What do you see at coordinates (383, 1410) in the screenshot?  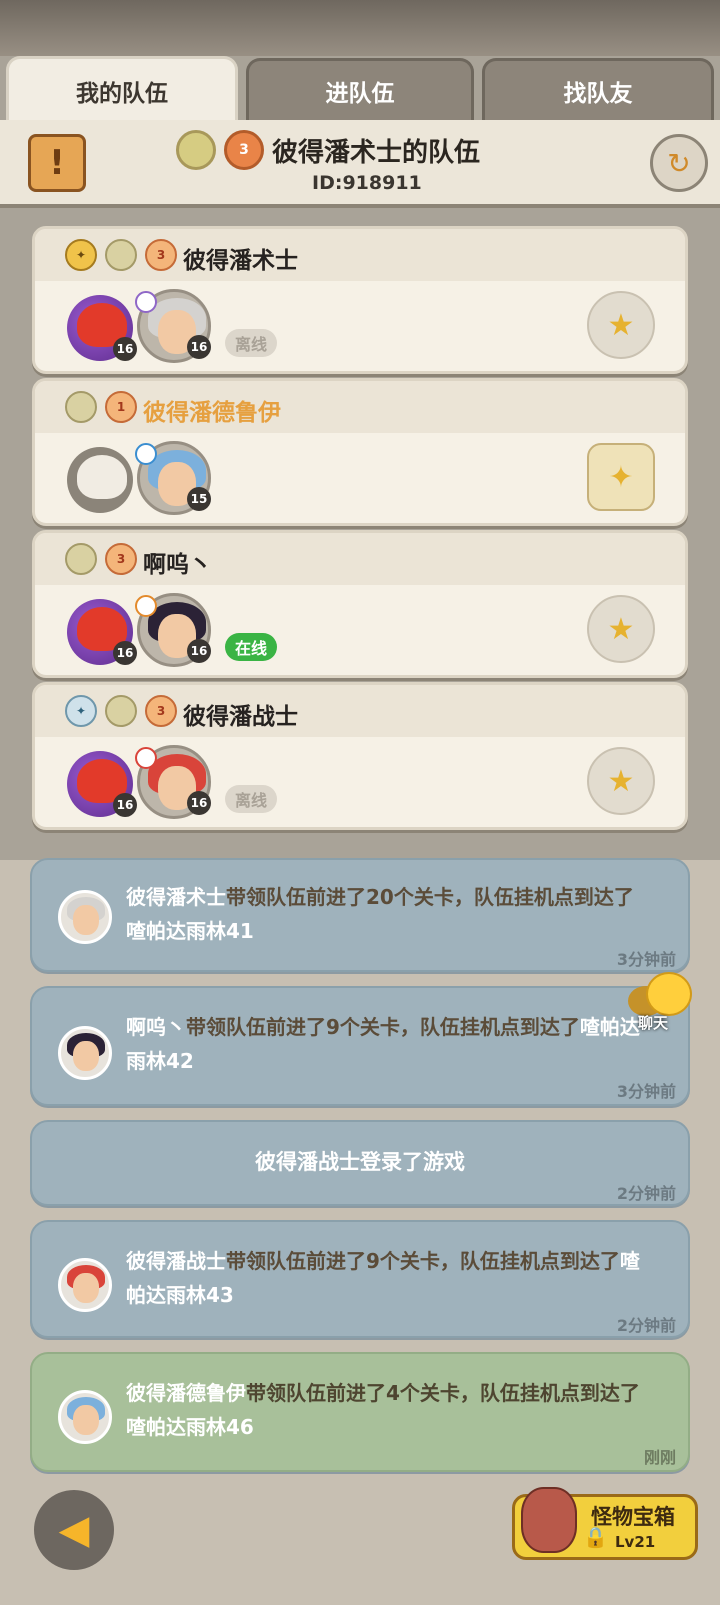 I see `log-message: 彼得潘德鲁伊带领队伍前进了4个关卡，队伍挂机点到达了喳帕达雨林46` at bounding box center [383, 1410].